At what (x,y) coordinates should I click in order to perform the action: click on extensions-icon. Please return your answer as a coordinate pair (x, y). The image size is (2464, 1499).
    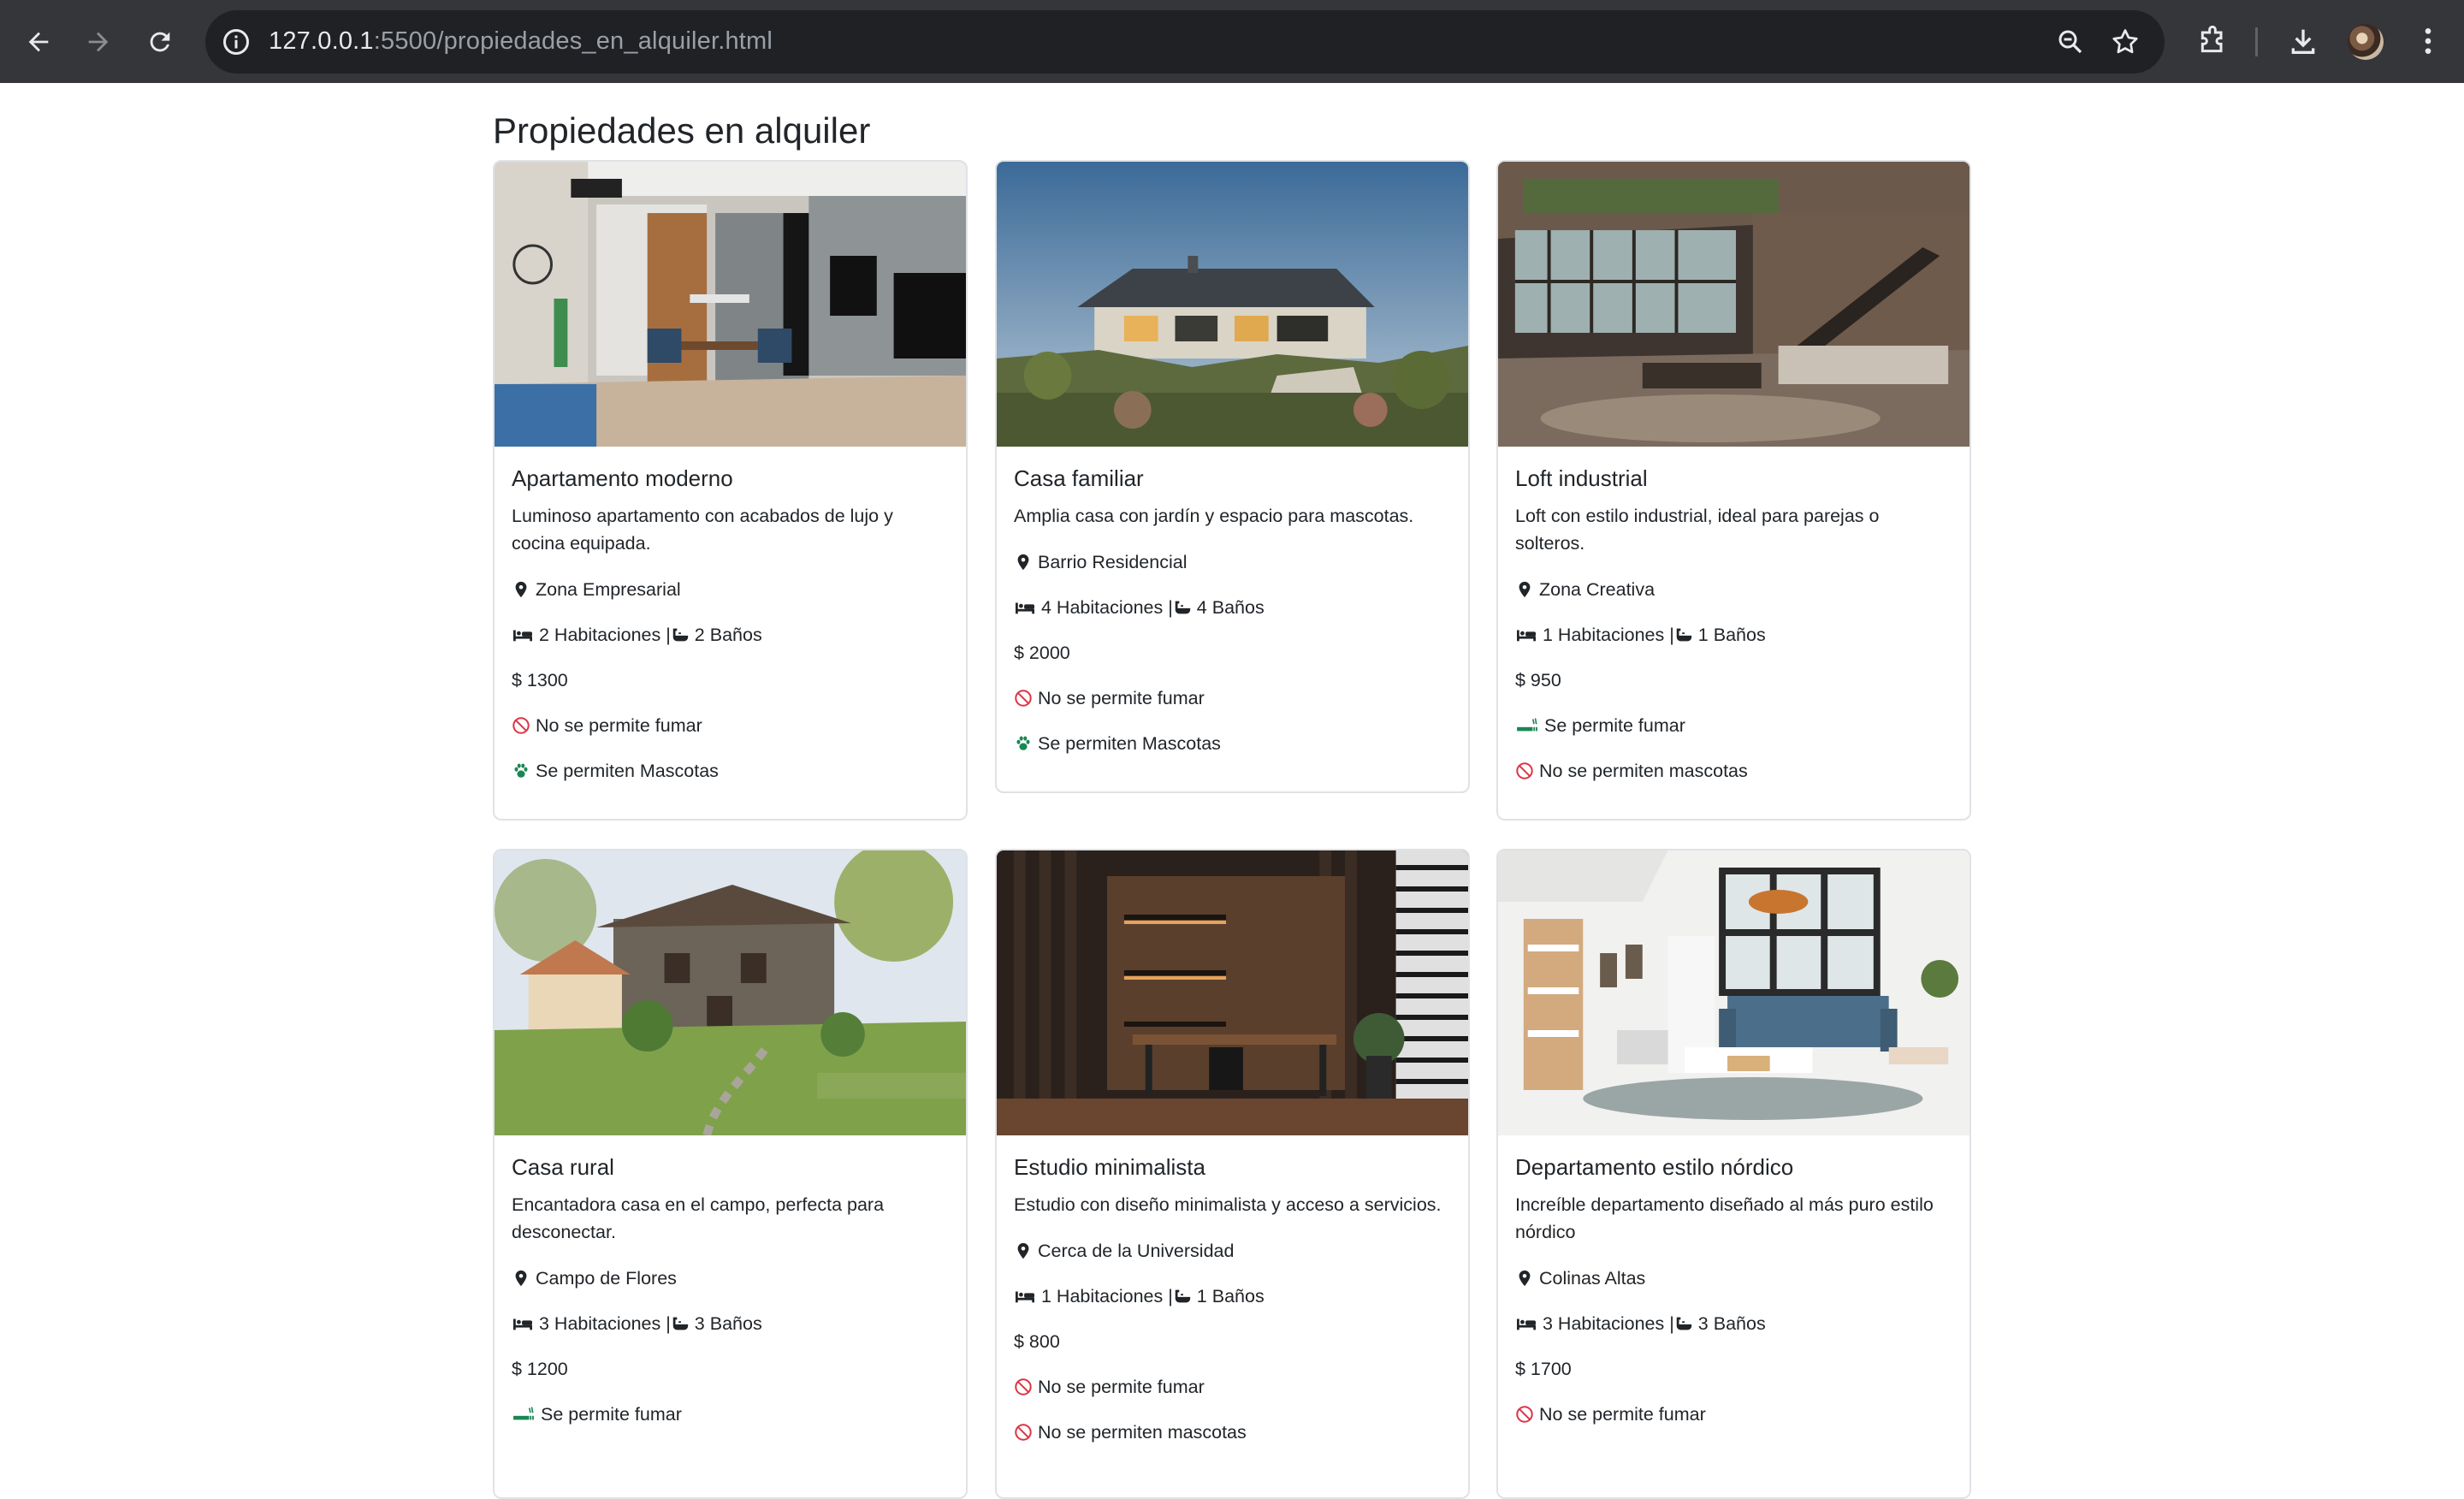
    Looking at the image, I should click on (2212, 41).